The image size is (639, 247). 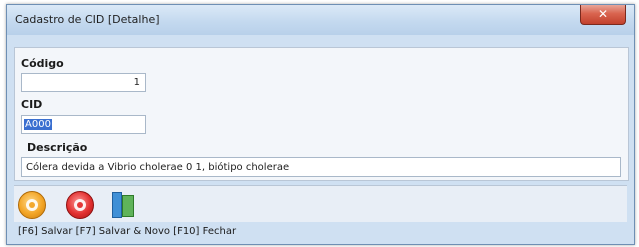 I want to click on cid-label: CID, so click(x=32, y=104).